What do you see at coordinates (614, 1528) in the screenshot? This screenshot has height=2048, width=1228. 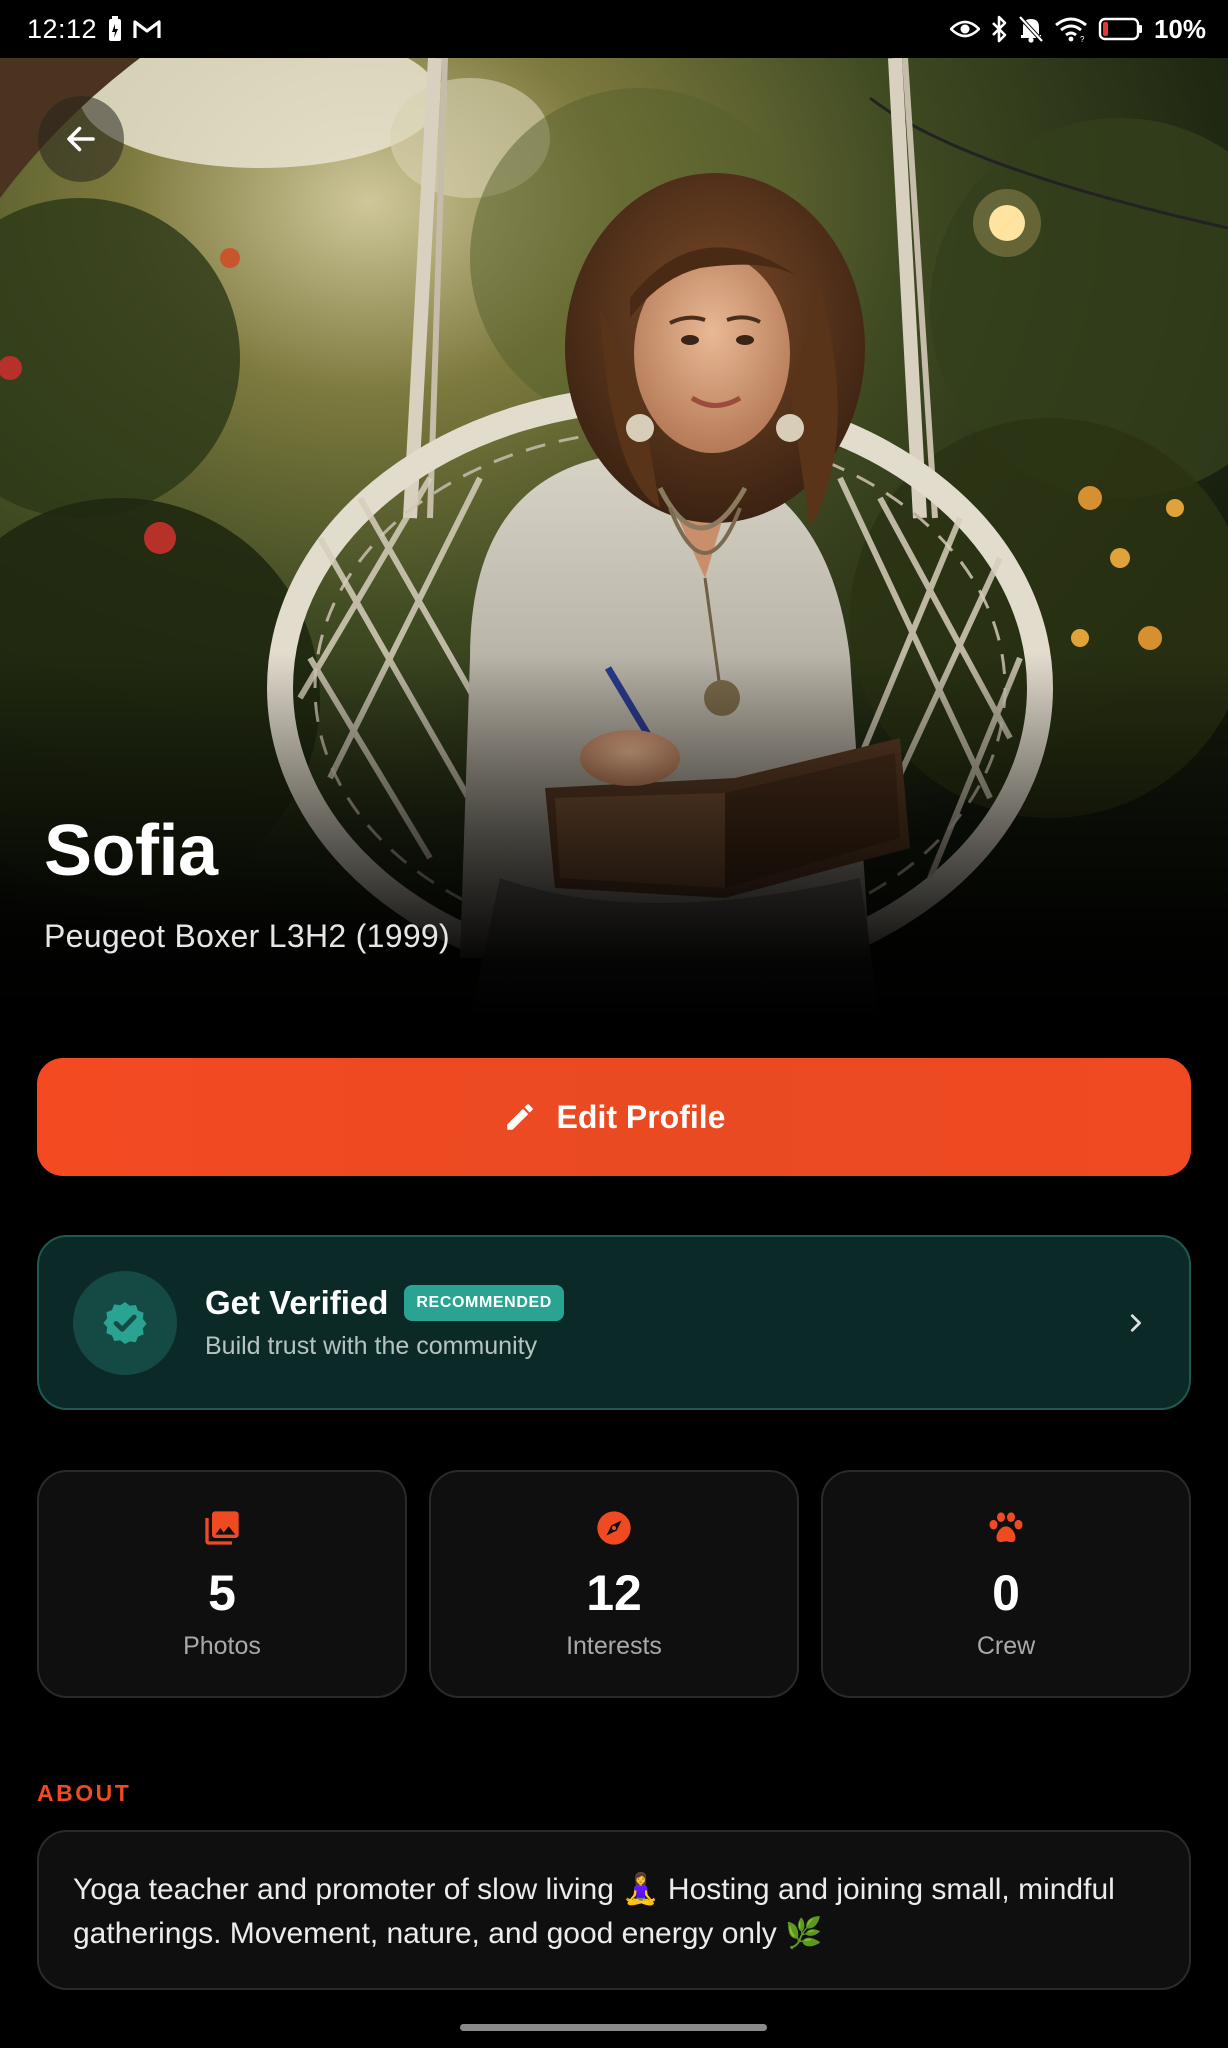 I see `compass-icon` at bounding box center [614, 1528].